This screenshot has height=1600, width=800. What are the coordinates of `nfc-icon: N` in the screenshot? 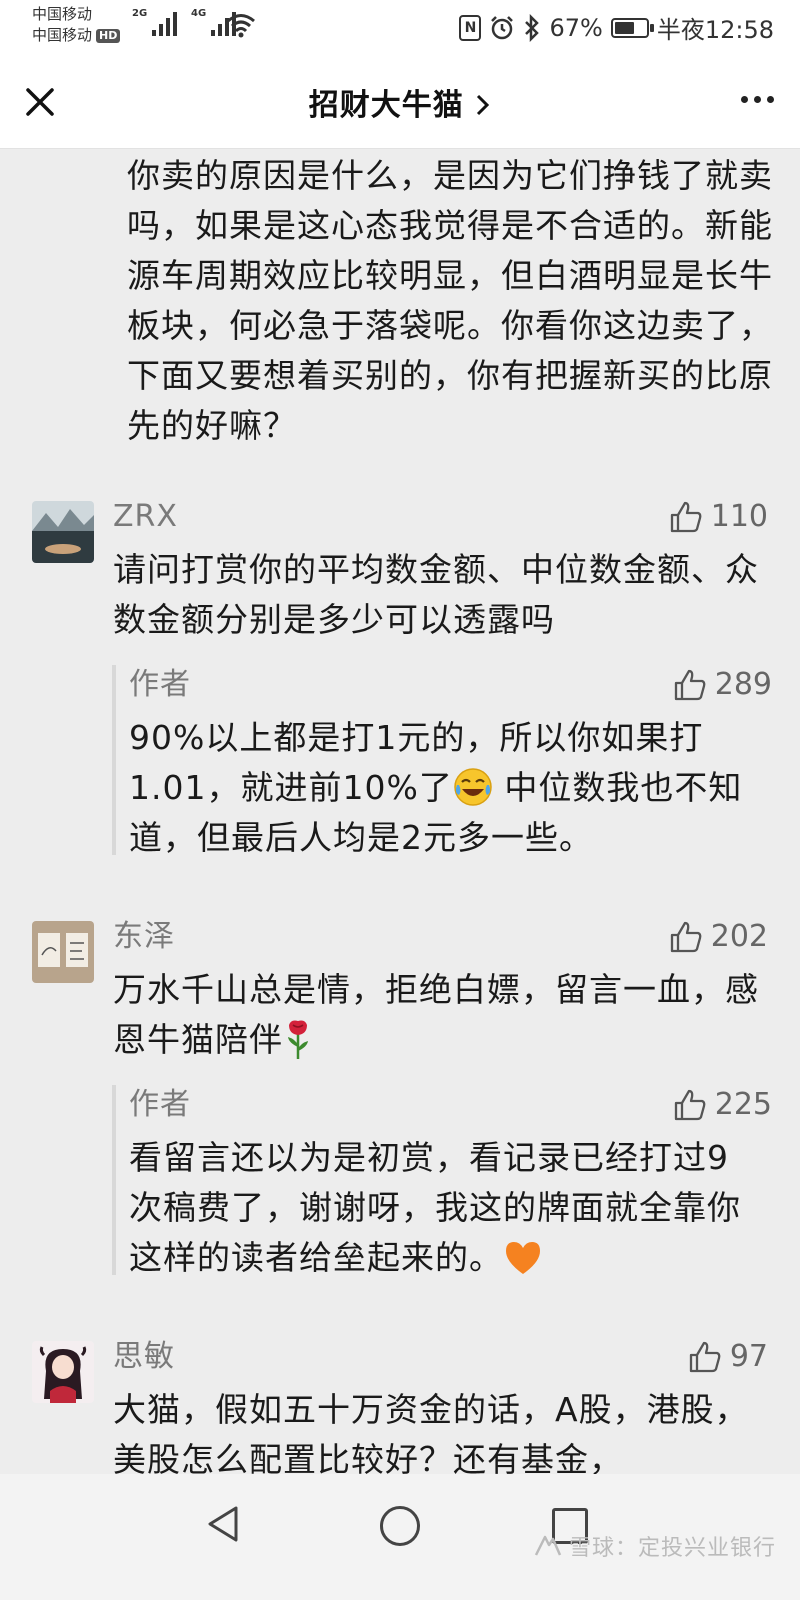 It's located at (470, 27).